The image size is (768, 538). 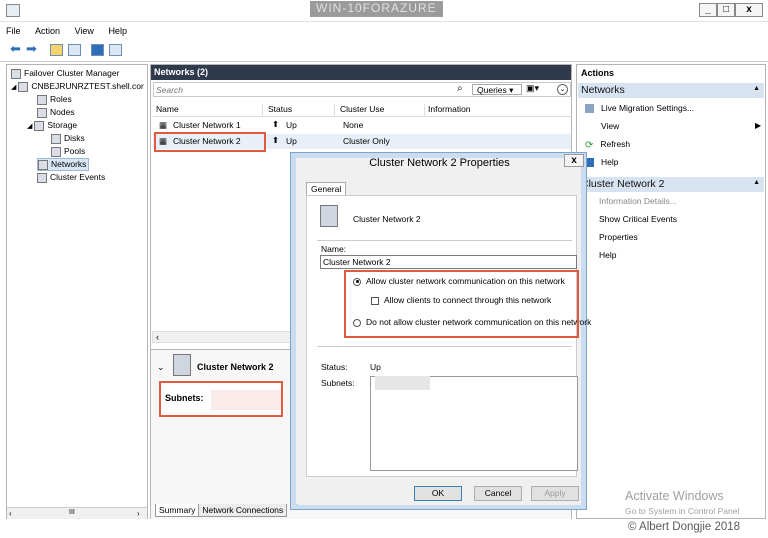 What do you see at coordinates (671, 90) in the screenshot?
I see `actions-section-networks: Networks ▲` at bounding box center [671, 90].